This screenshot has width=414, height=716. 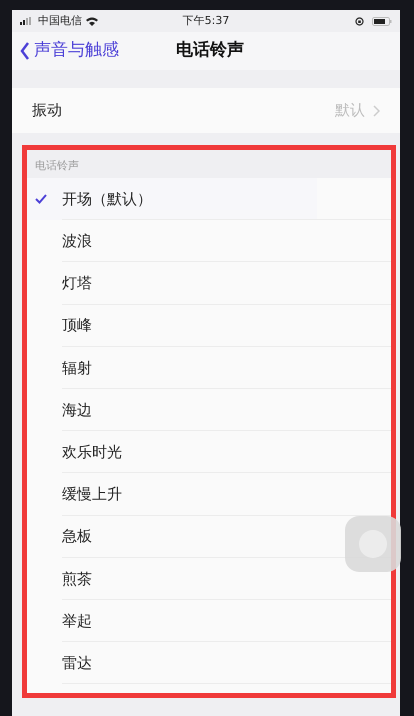 What do you see at coordinates (172, 452) in the screenshot?
I see `ringtone-item: 欢乐时光` at bounding box center [172, 452].